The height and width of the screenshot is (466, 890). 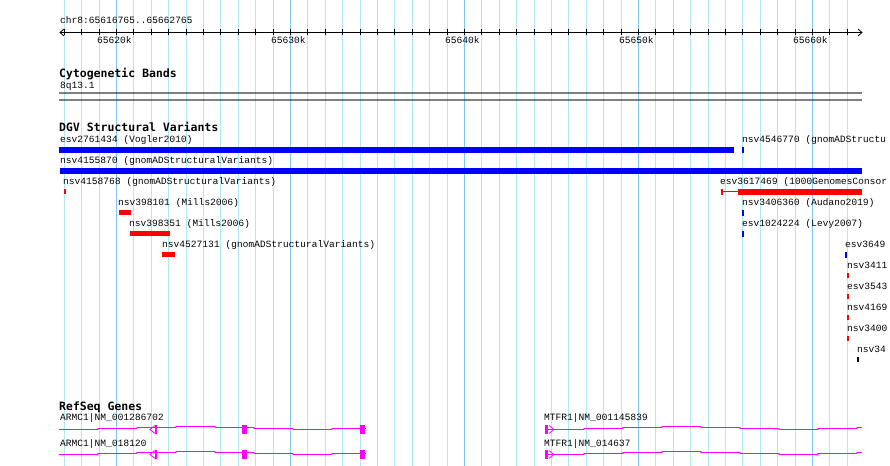 What do you see at coordinates (587, 444) in the screenshot?
I see `transcript-label: MTFR1|NM_014637` at bounding box center [587, 444].